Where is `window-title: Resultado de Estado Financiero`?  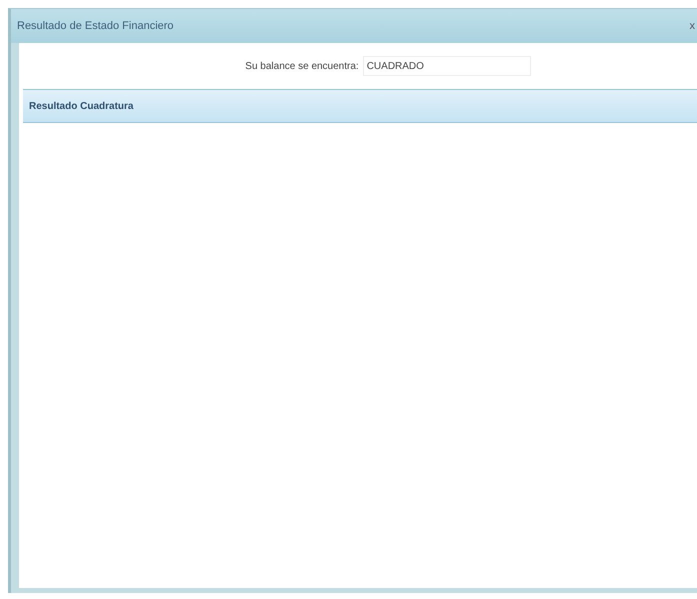
window-title: Resultado de Estado Financiero is located at coordinates (95, 26).